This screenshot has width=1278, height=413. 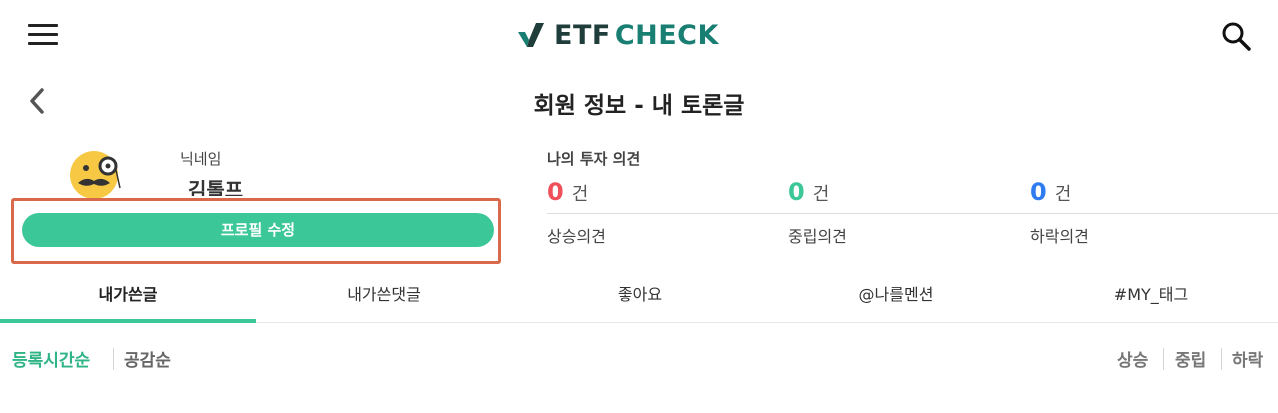 I want to click on fall-opinion-label: 하락의견, so click(x=1059, y=236).